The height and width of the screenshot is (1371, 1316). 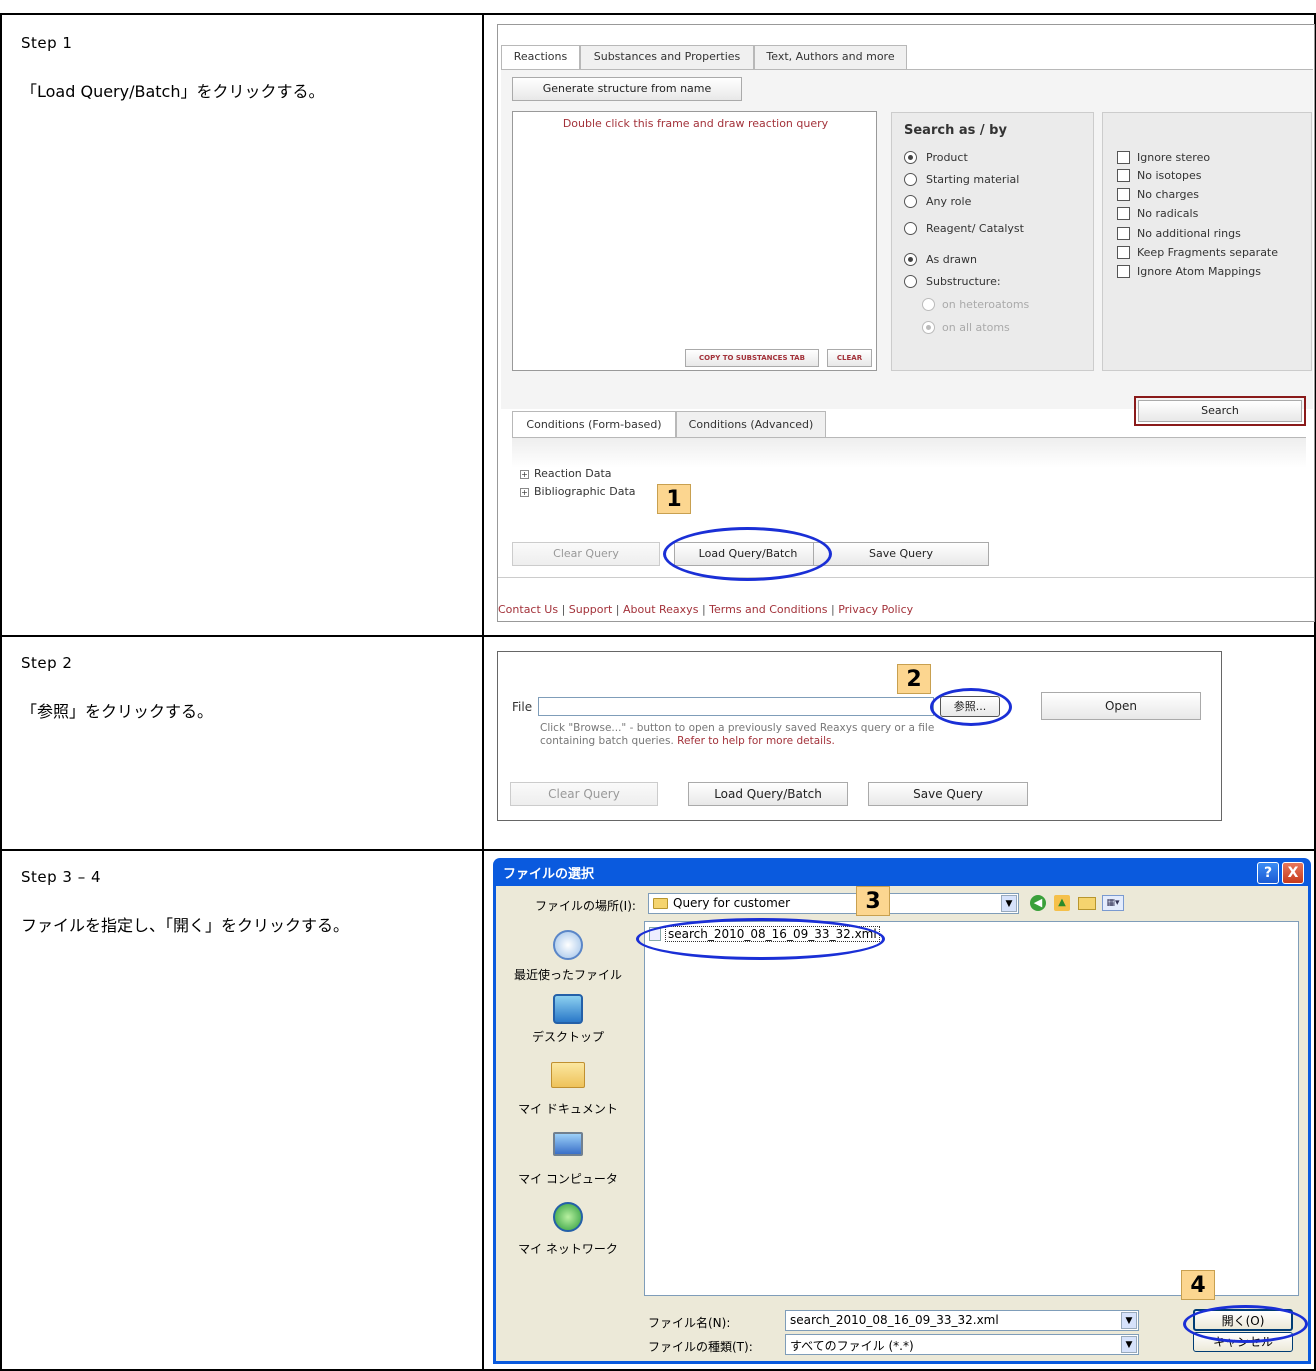 What do you see at coordinates (768, 794) in the screenshot?
I see `load-query-batch-button: Load Query/Batch` at bounding box center [768, 794].